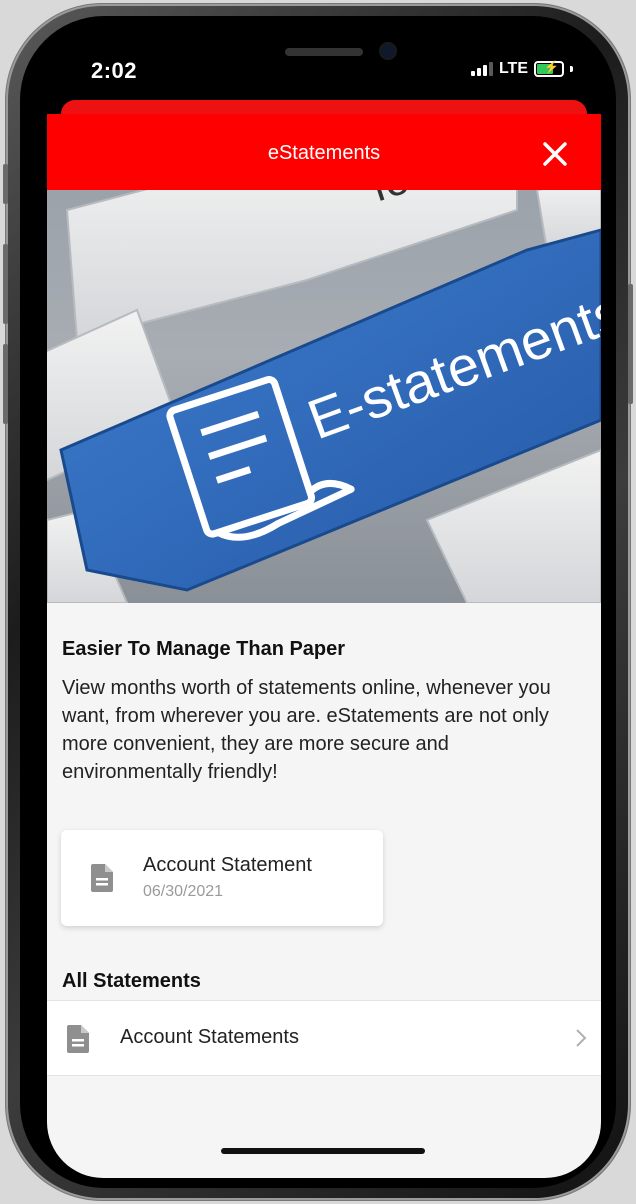 The height and width of the screenshot is (1204, 636). Describe the element at coordinates (324, 60) in the screenshot. I see `notch` at that location.